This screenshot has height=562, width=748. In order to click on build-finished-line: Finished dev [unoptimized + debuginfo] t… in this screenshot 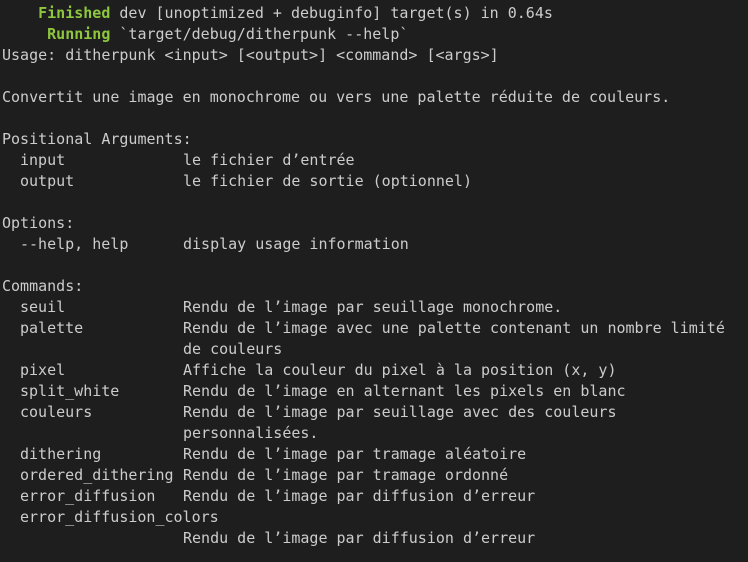, I will do `click(277, 13)`.